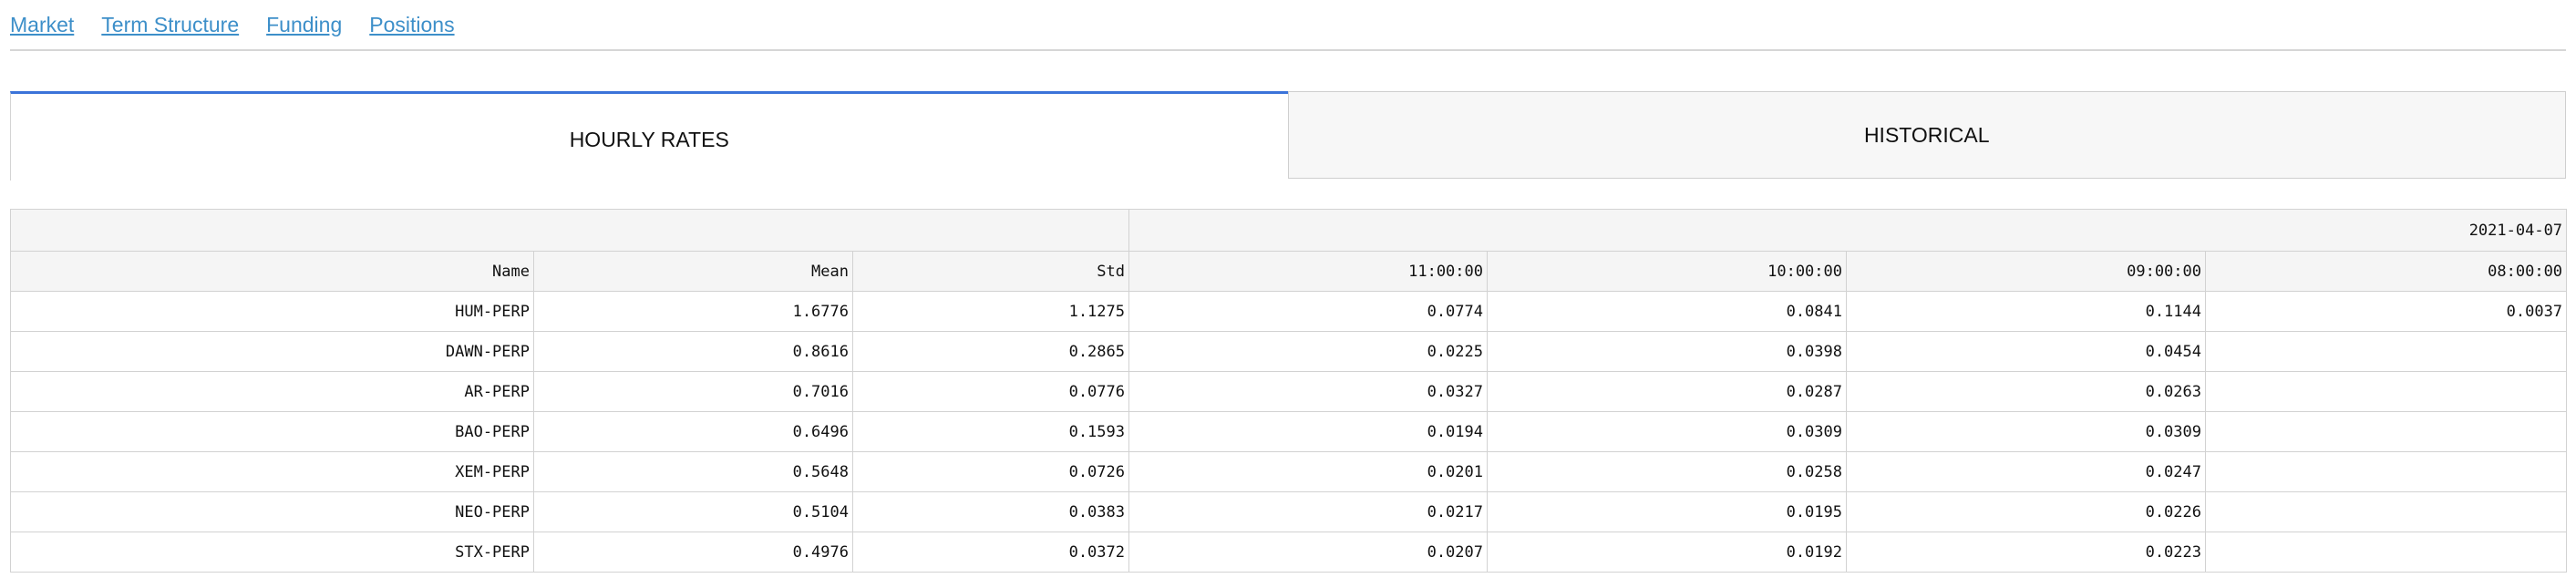  What do you see at coordinates (1288, 50) in the screenshot?
I see `nav-divider` at bounding box center [1288, 50].